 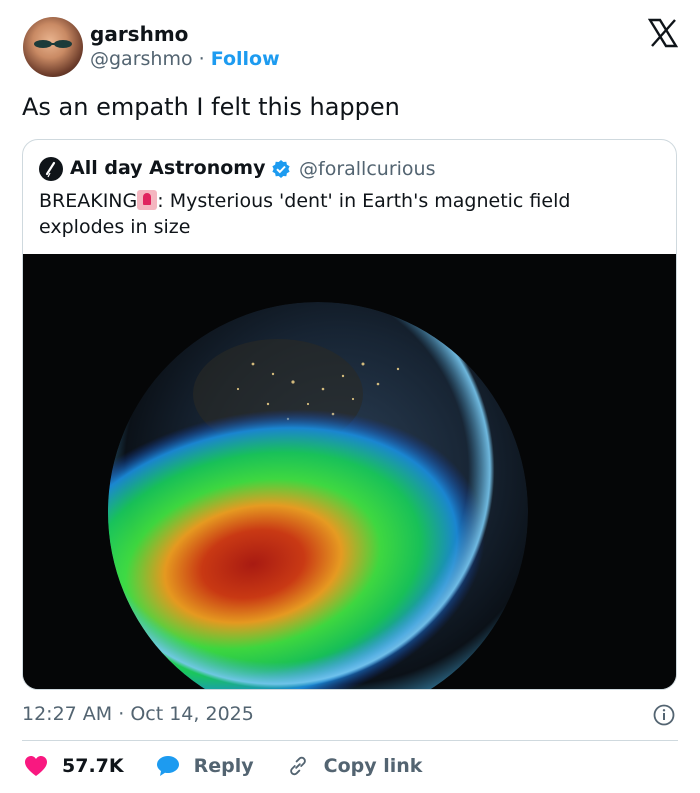 I want to click on action-bar: 57.7K Reply Copy link, so click(x=239, y=766).